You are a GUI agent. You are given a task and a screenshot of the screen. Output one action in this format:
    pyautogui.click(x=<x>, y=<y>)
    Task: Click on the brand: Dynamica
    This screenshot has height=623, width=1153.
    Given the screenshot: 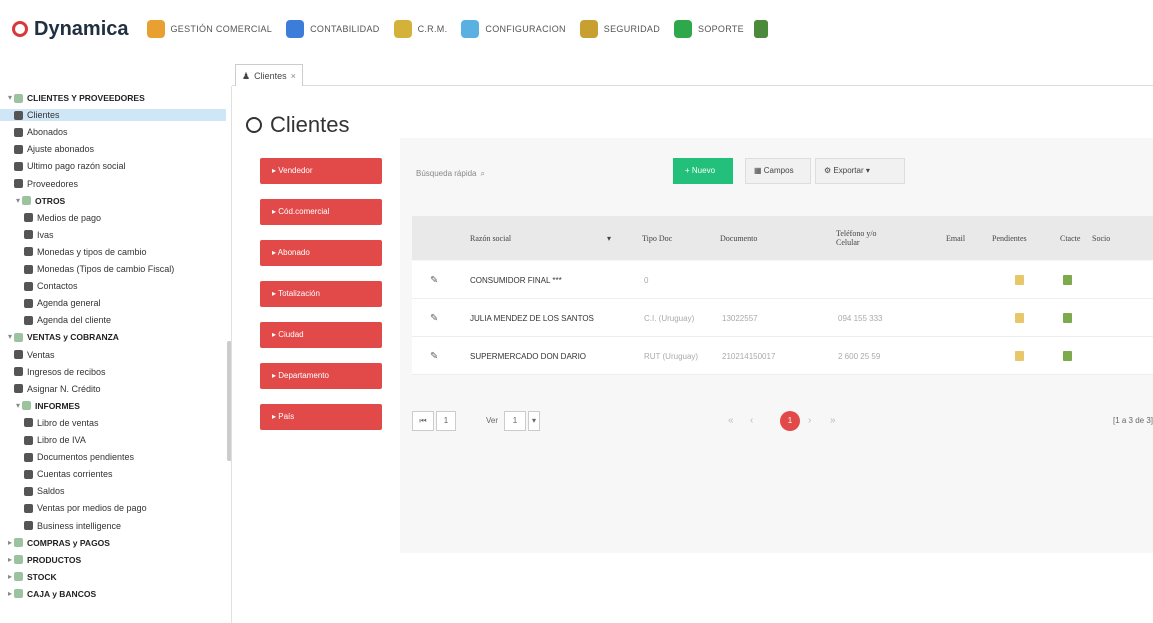 What is the action you would take?
    pyautogui.click(x=70, y=29)
    